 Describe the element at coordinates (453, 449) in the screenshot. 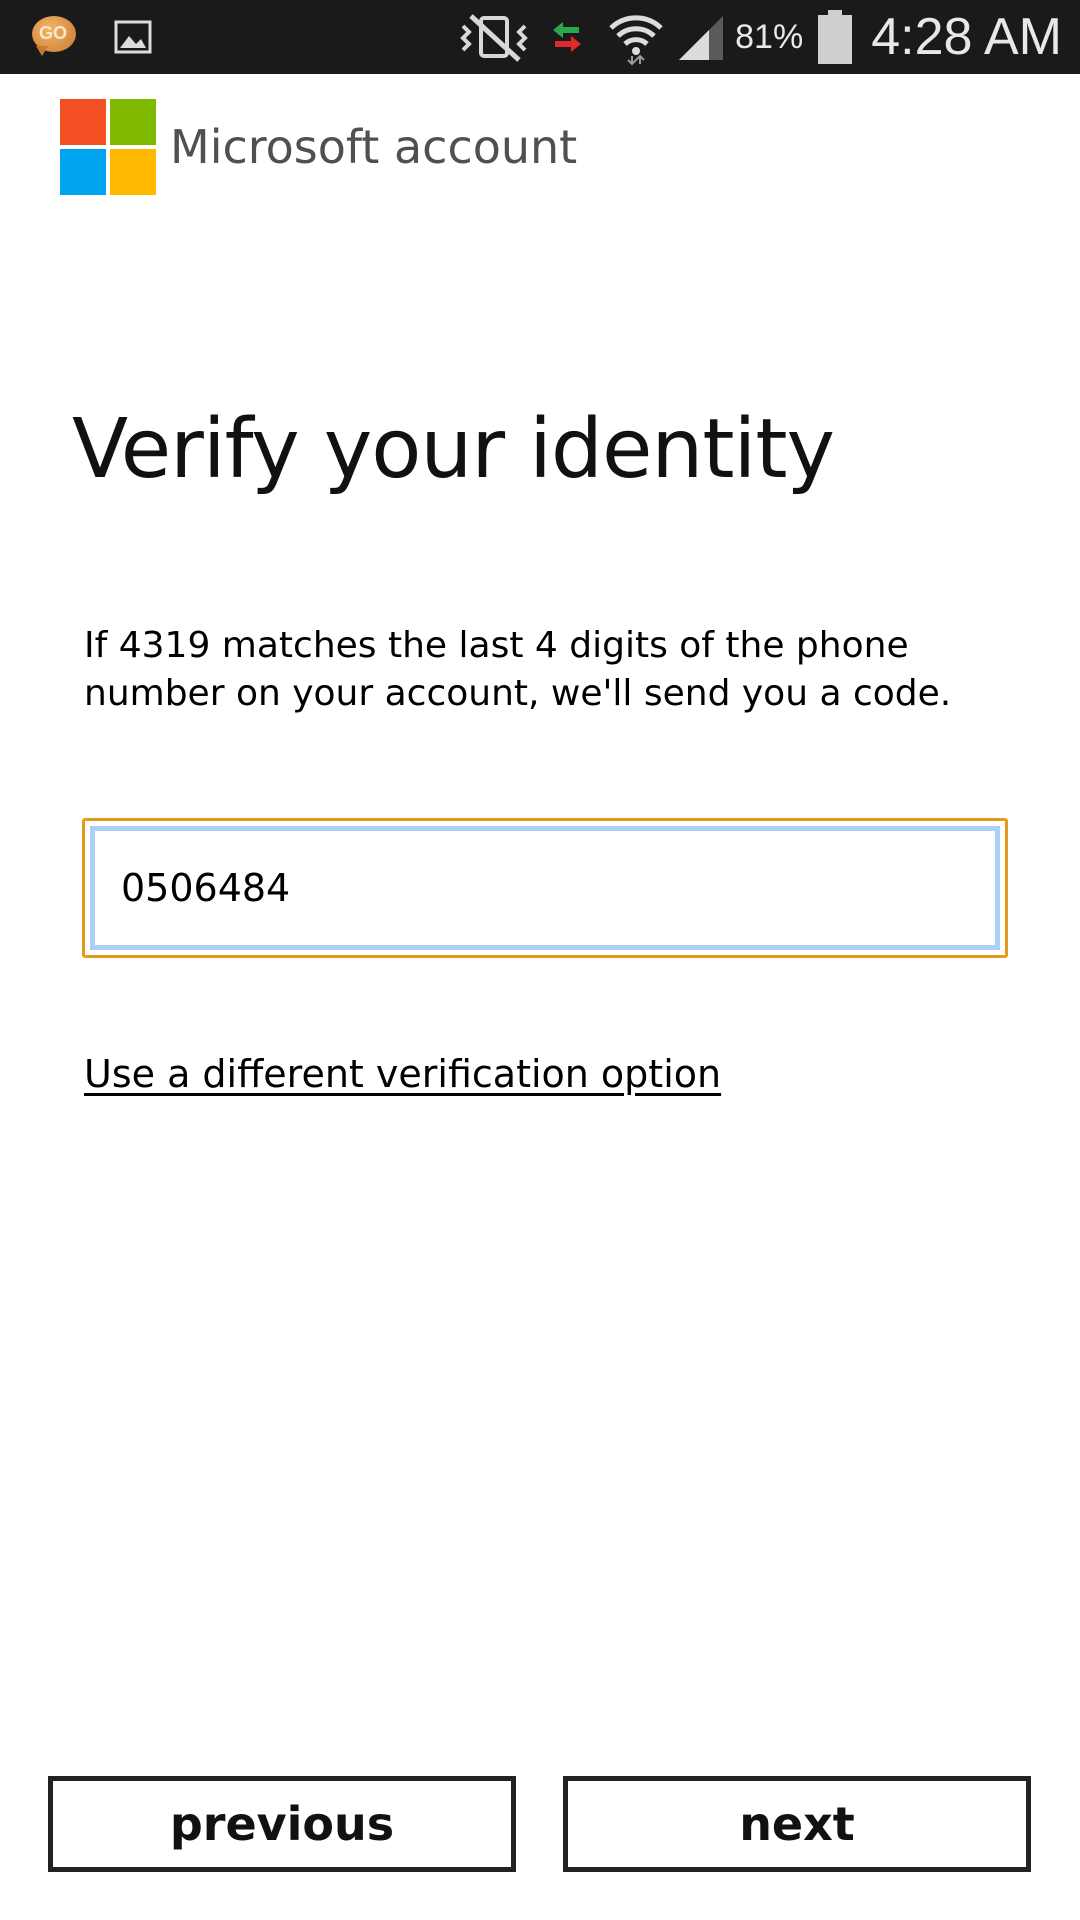

I see `page-title: Verify your identity` at that location.